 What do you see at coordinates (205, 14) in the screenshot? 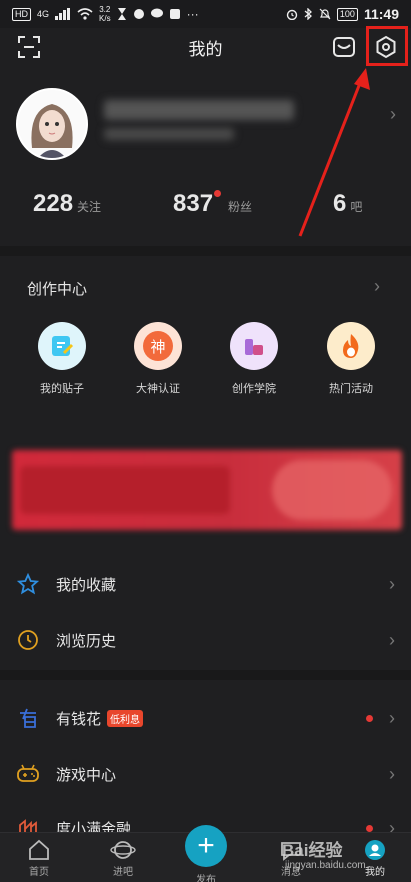
I see `status-bar: HD 4G 3.2 K/s ··· 100 11:49` at bounding box center [205, 14].